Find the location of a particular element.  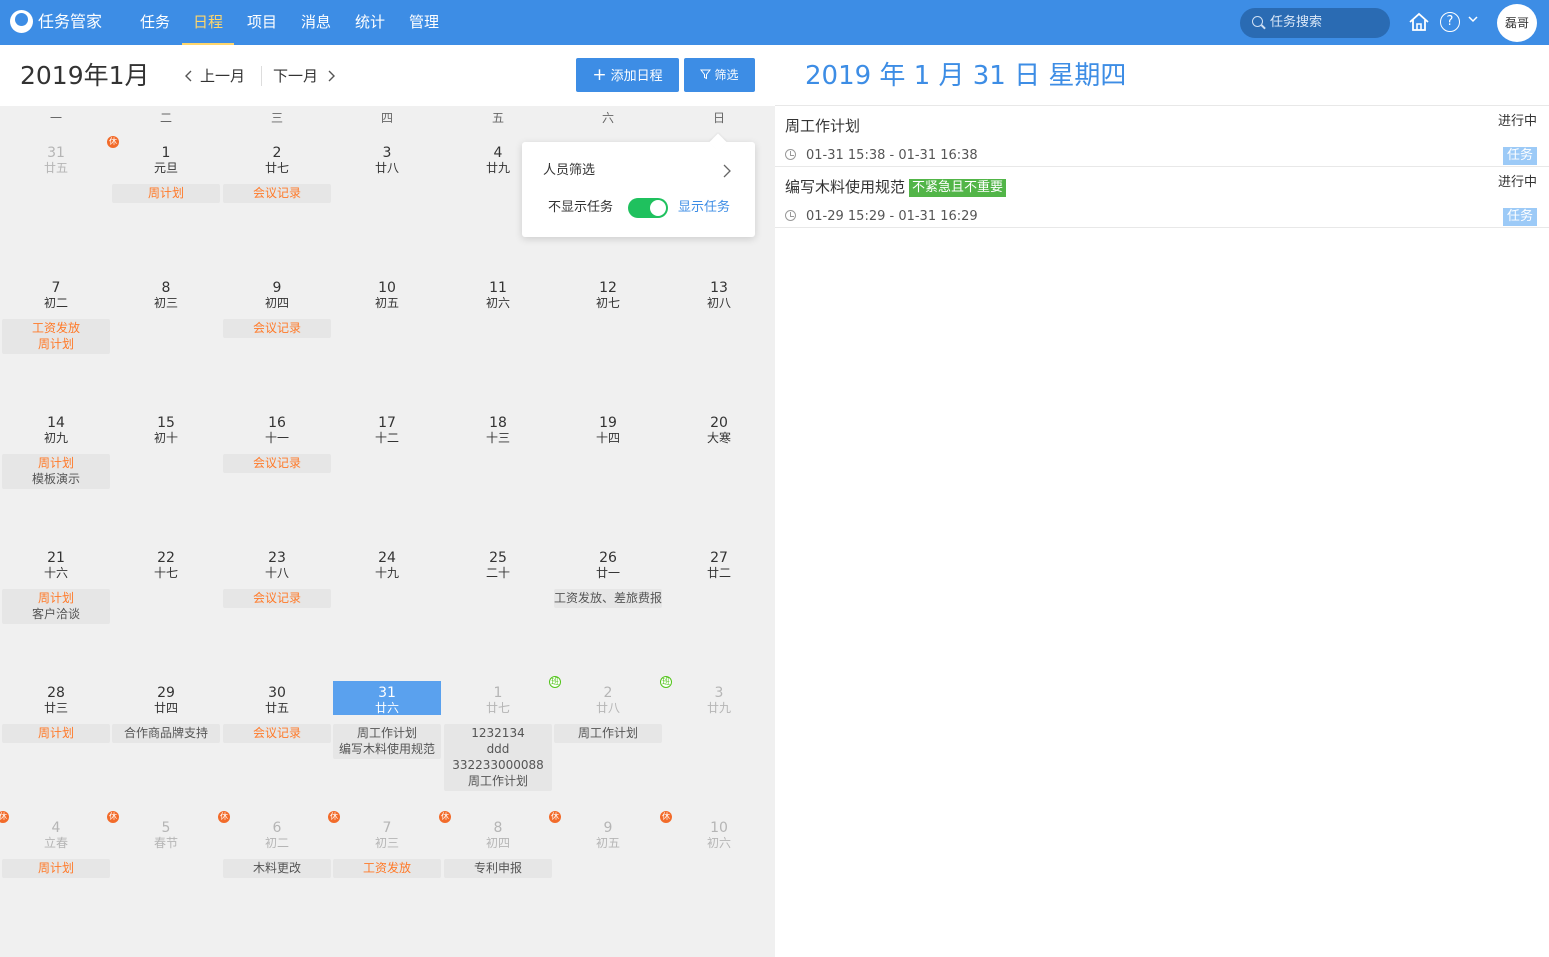

filter-label: 筛选 is located at coordinates (726, 75).